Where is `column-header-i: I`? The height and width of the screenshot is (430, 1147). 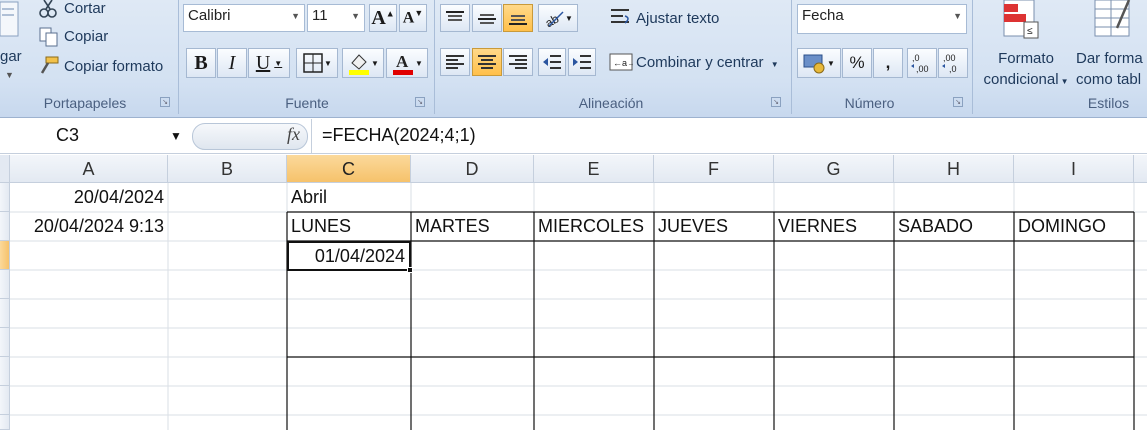
column-header-i: I is located at coordinates (1074, 169).